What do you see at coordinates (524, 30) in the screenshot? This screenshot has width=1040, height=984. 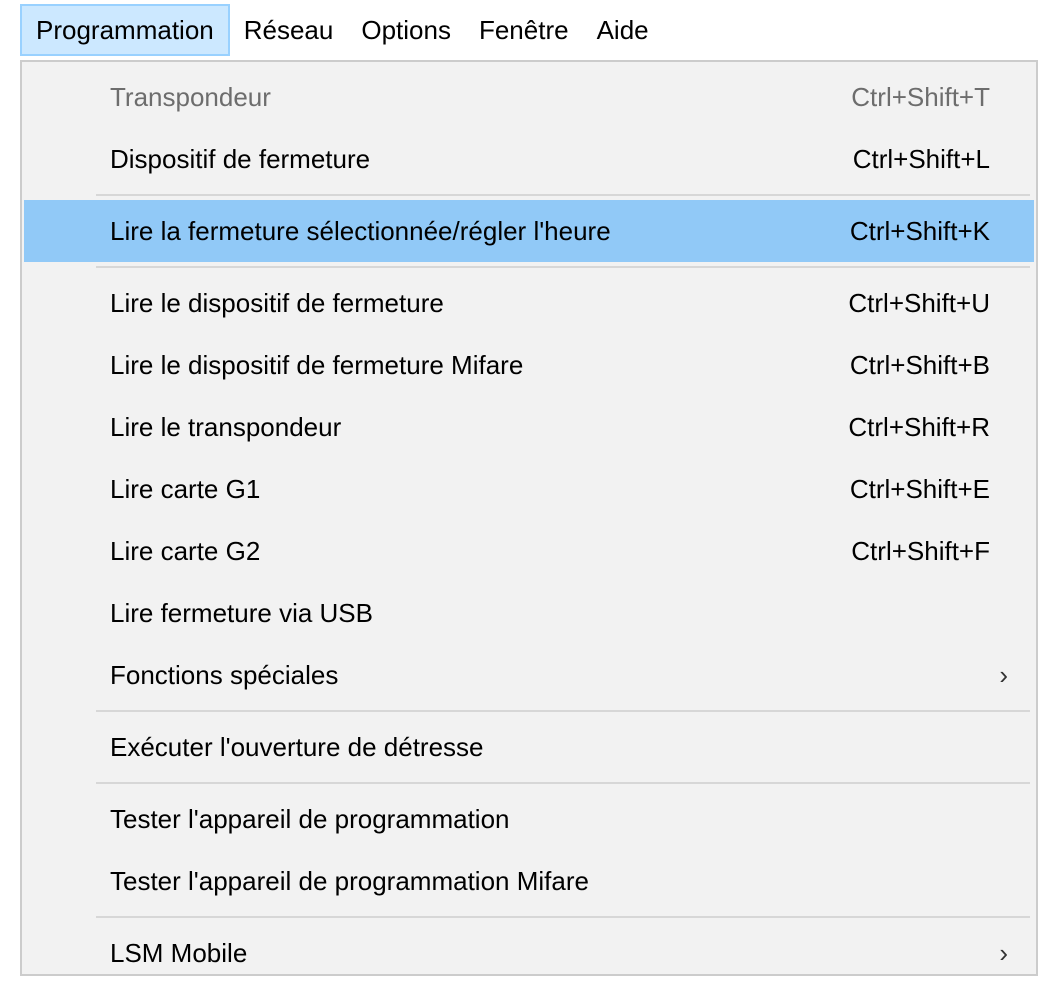 I see `menu-fenetre: Fenêtre` at bounding box center [524, 30].